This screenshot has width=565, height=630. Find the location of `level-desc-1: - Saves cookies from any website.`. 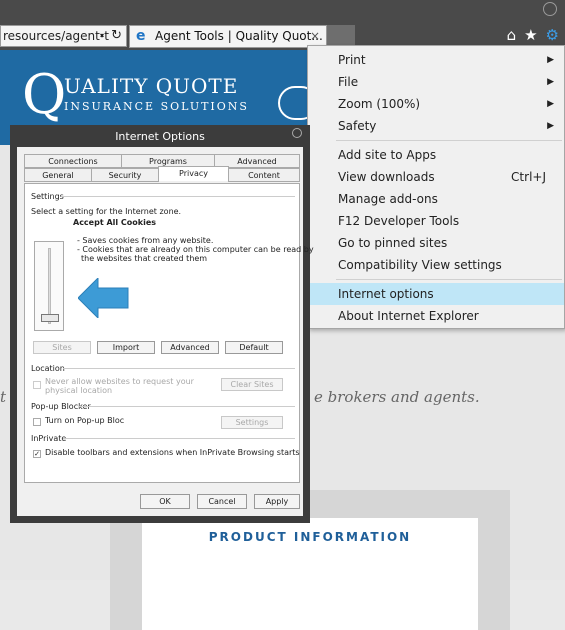

level-desc-1: - Saves cookies from any website. is located at coordinates (145, 240).